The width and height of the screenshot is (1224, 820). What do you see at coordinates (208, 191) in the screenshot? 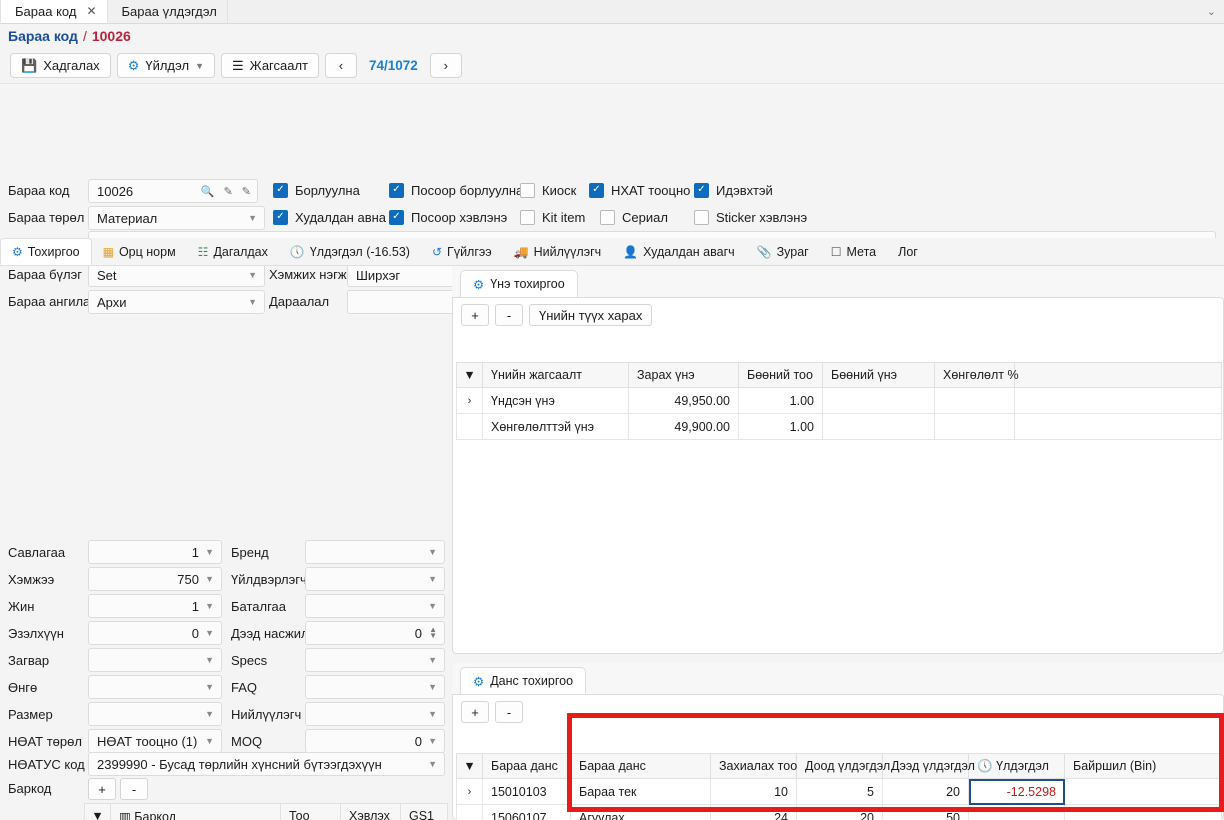
I see `search-icon: 🔍` at bounding box center [208, 191].